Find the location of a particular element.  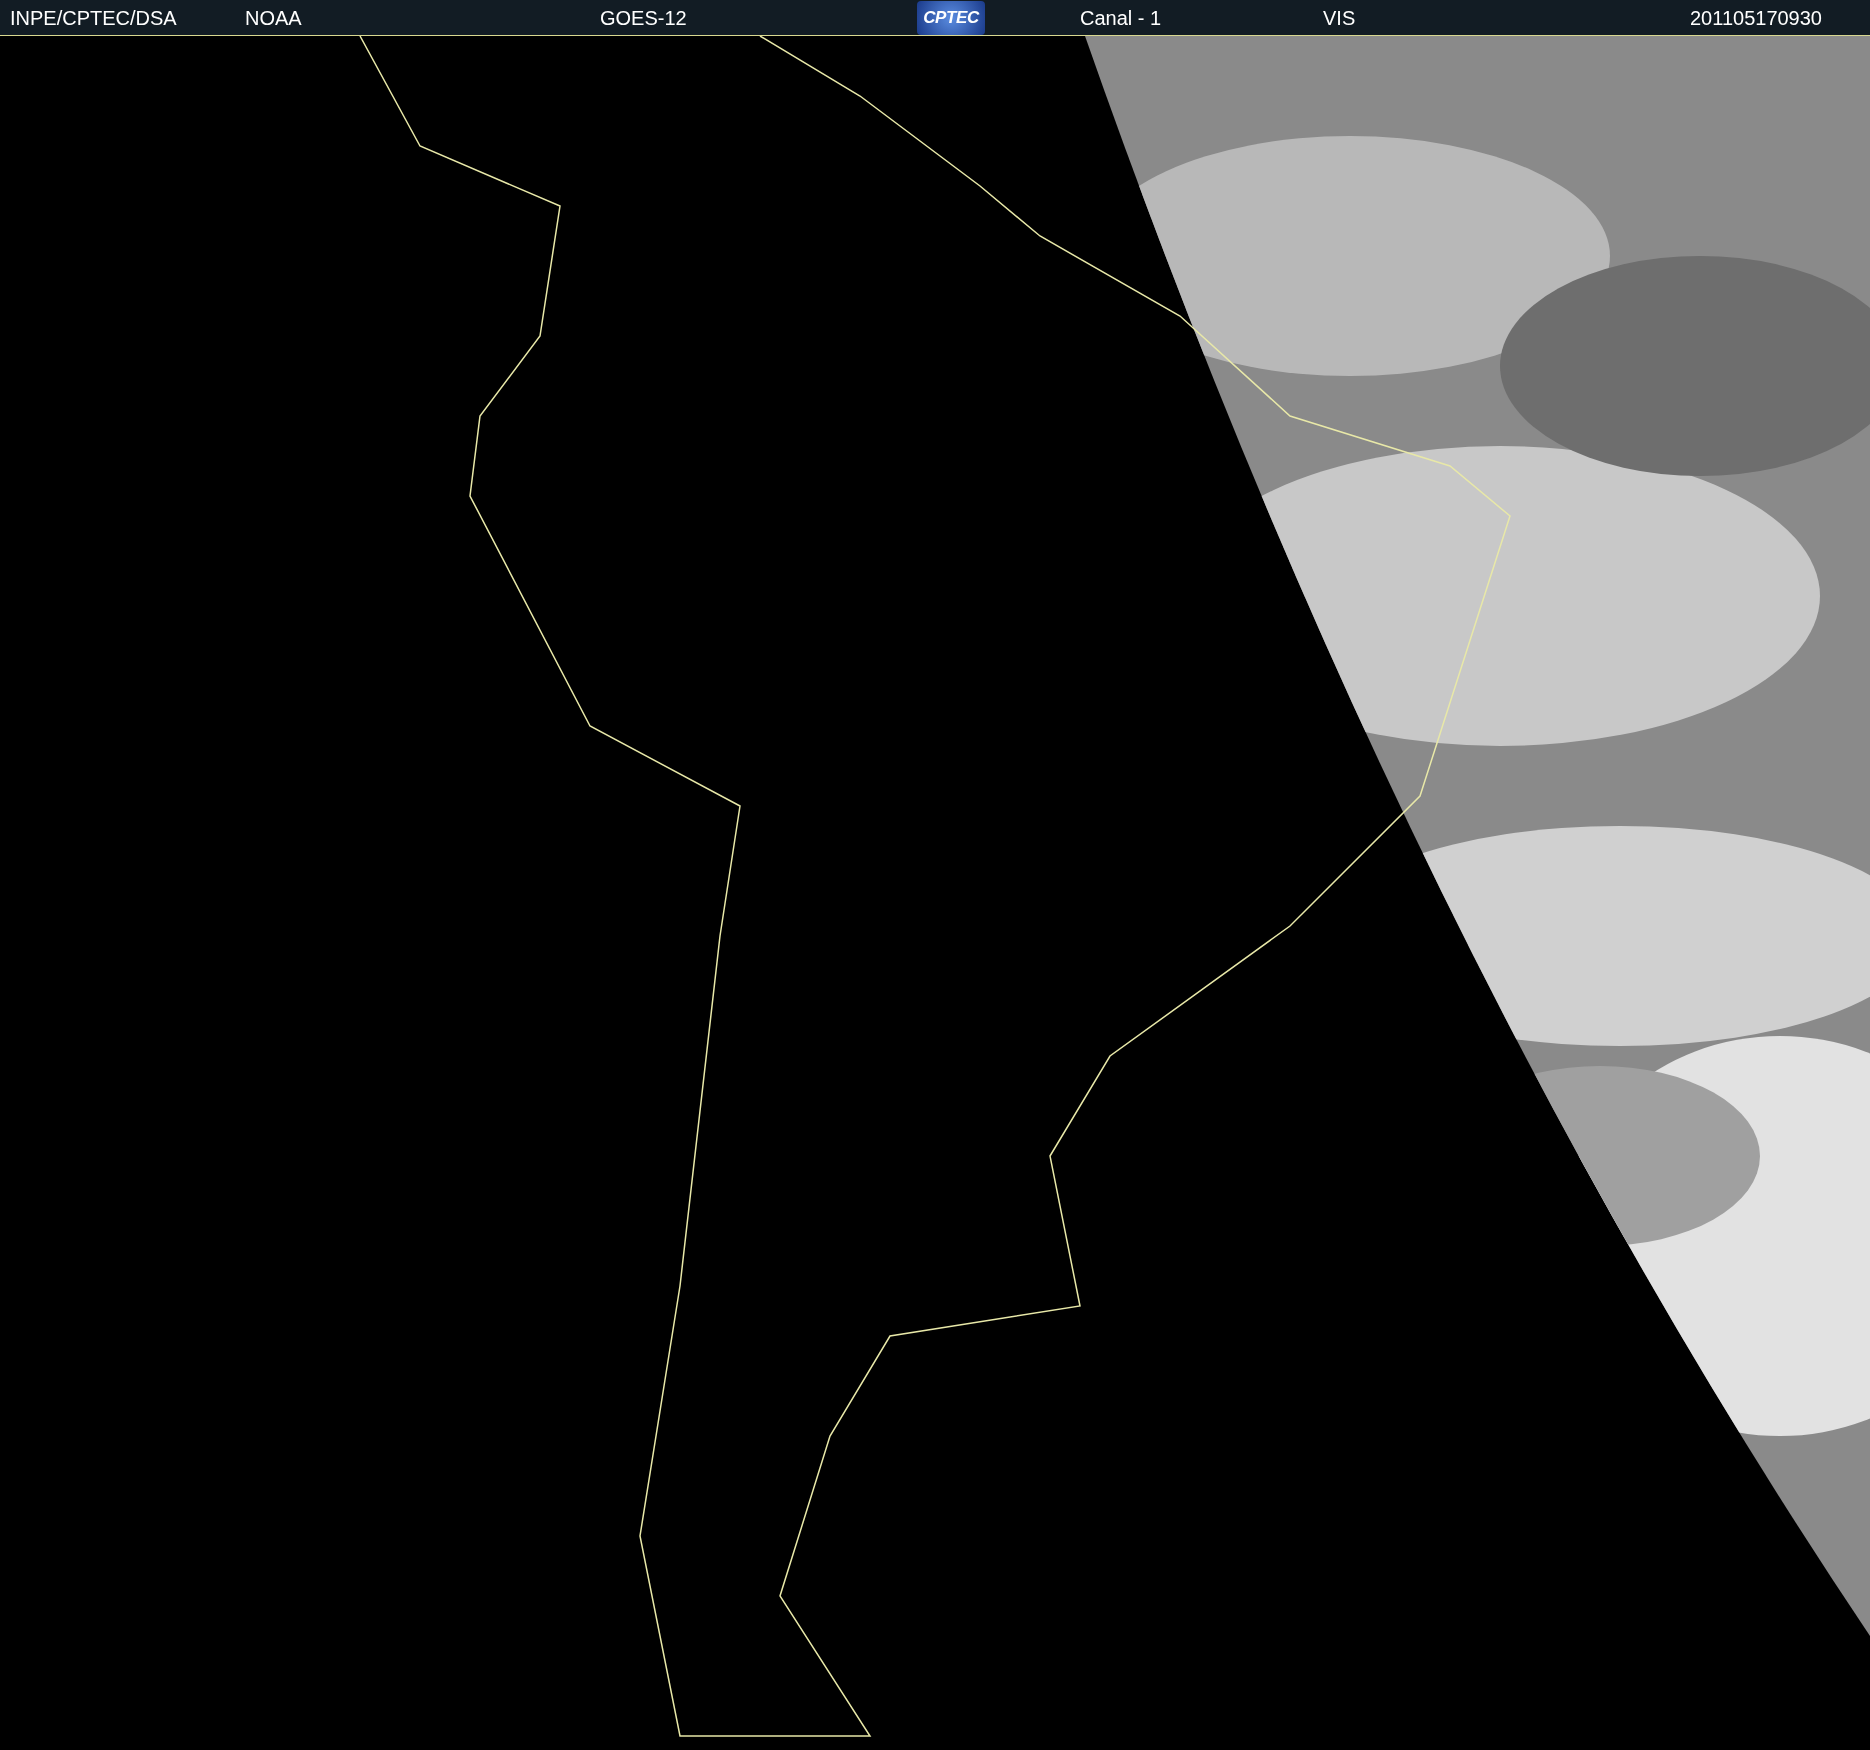

header-label: INPE/CPTEC/DSA is located at coordinates (93, 18).